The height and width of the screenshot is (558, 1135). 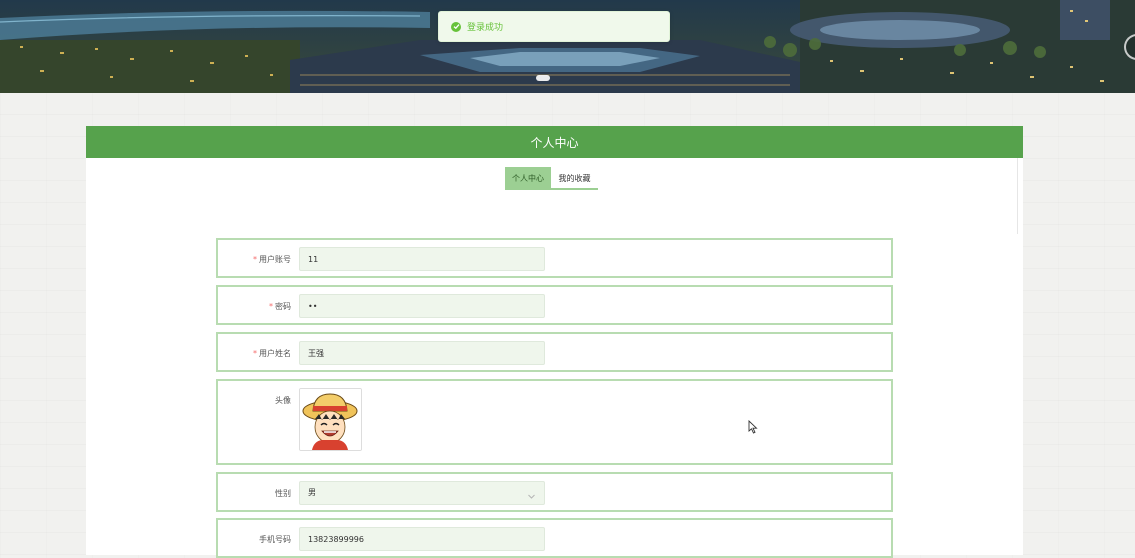 I want to click on gender-value: 男, so click(x=312, y=492).